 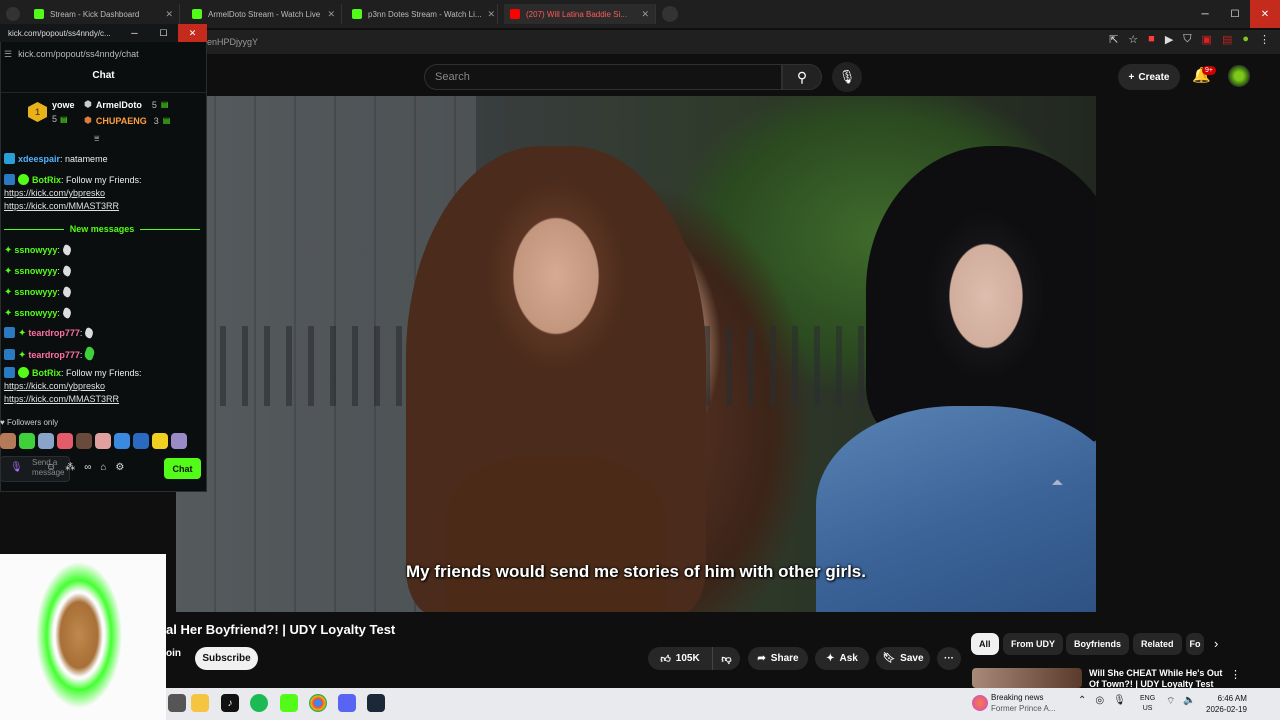 I want to click on site-settings-icon: ☰, so click(x=8, y=54).